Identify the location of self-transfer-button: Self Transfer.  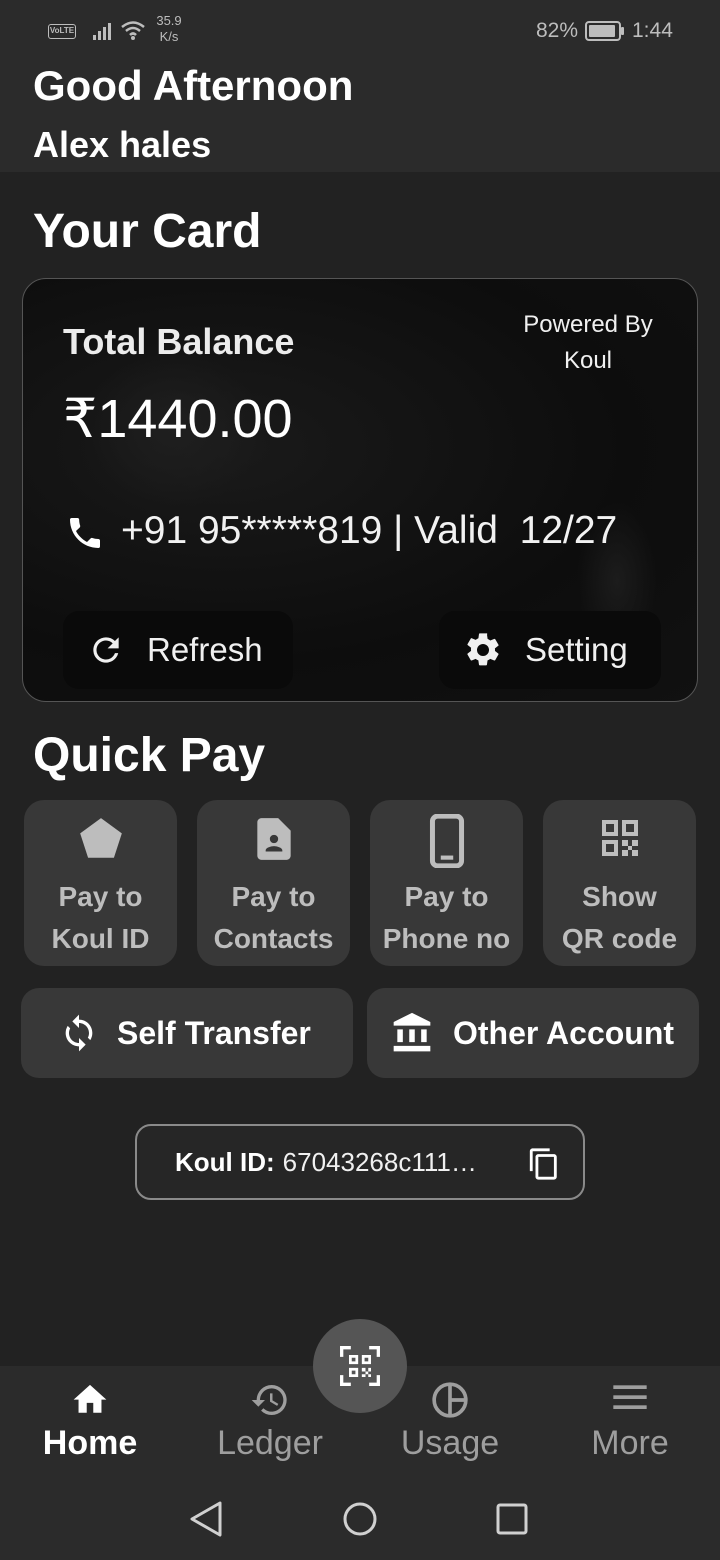
(187, 1033).